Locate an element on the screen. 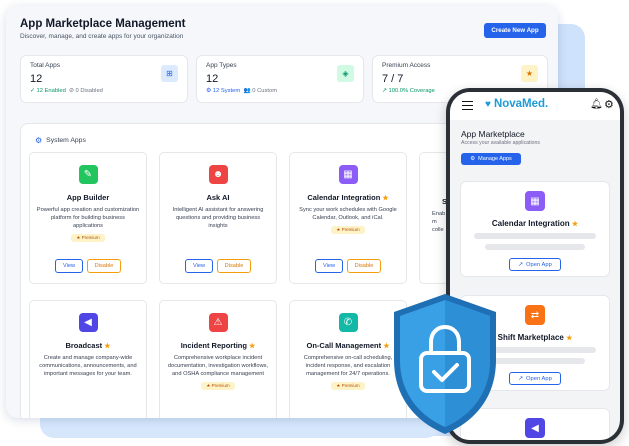  phone-topbar: ♥ NovaMed. 🔔︎ ⚙ is located at coordinates (535, 106).